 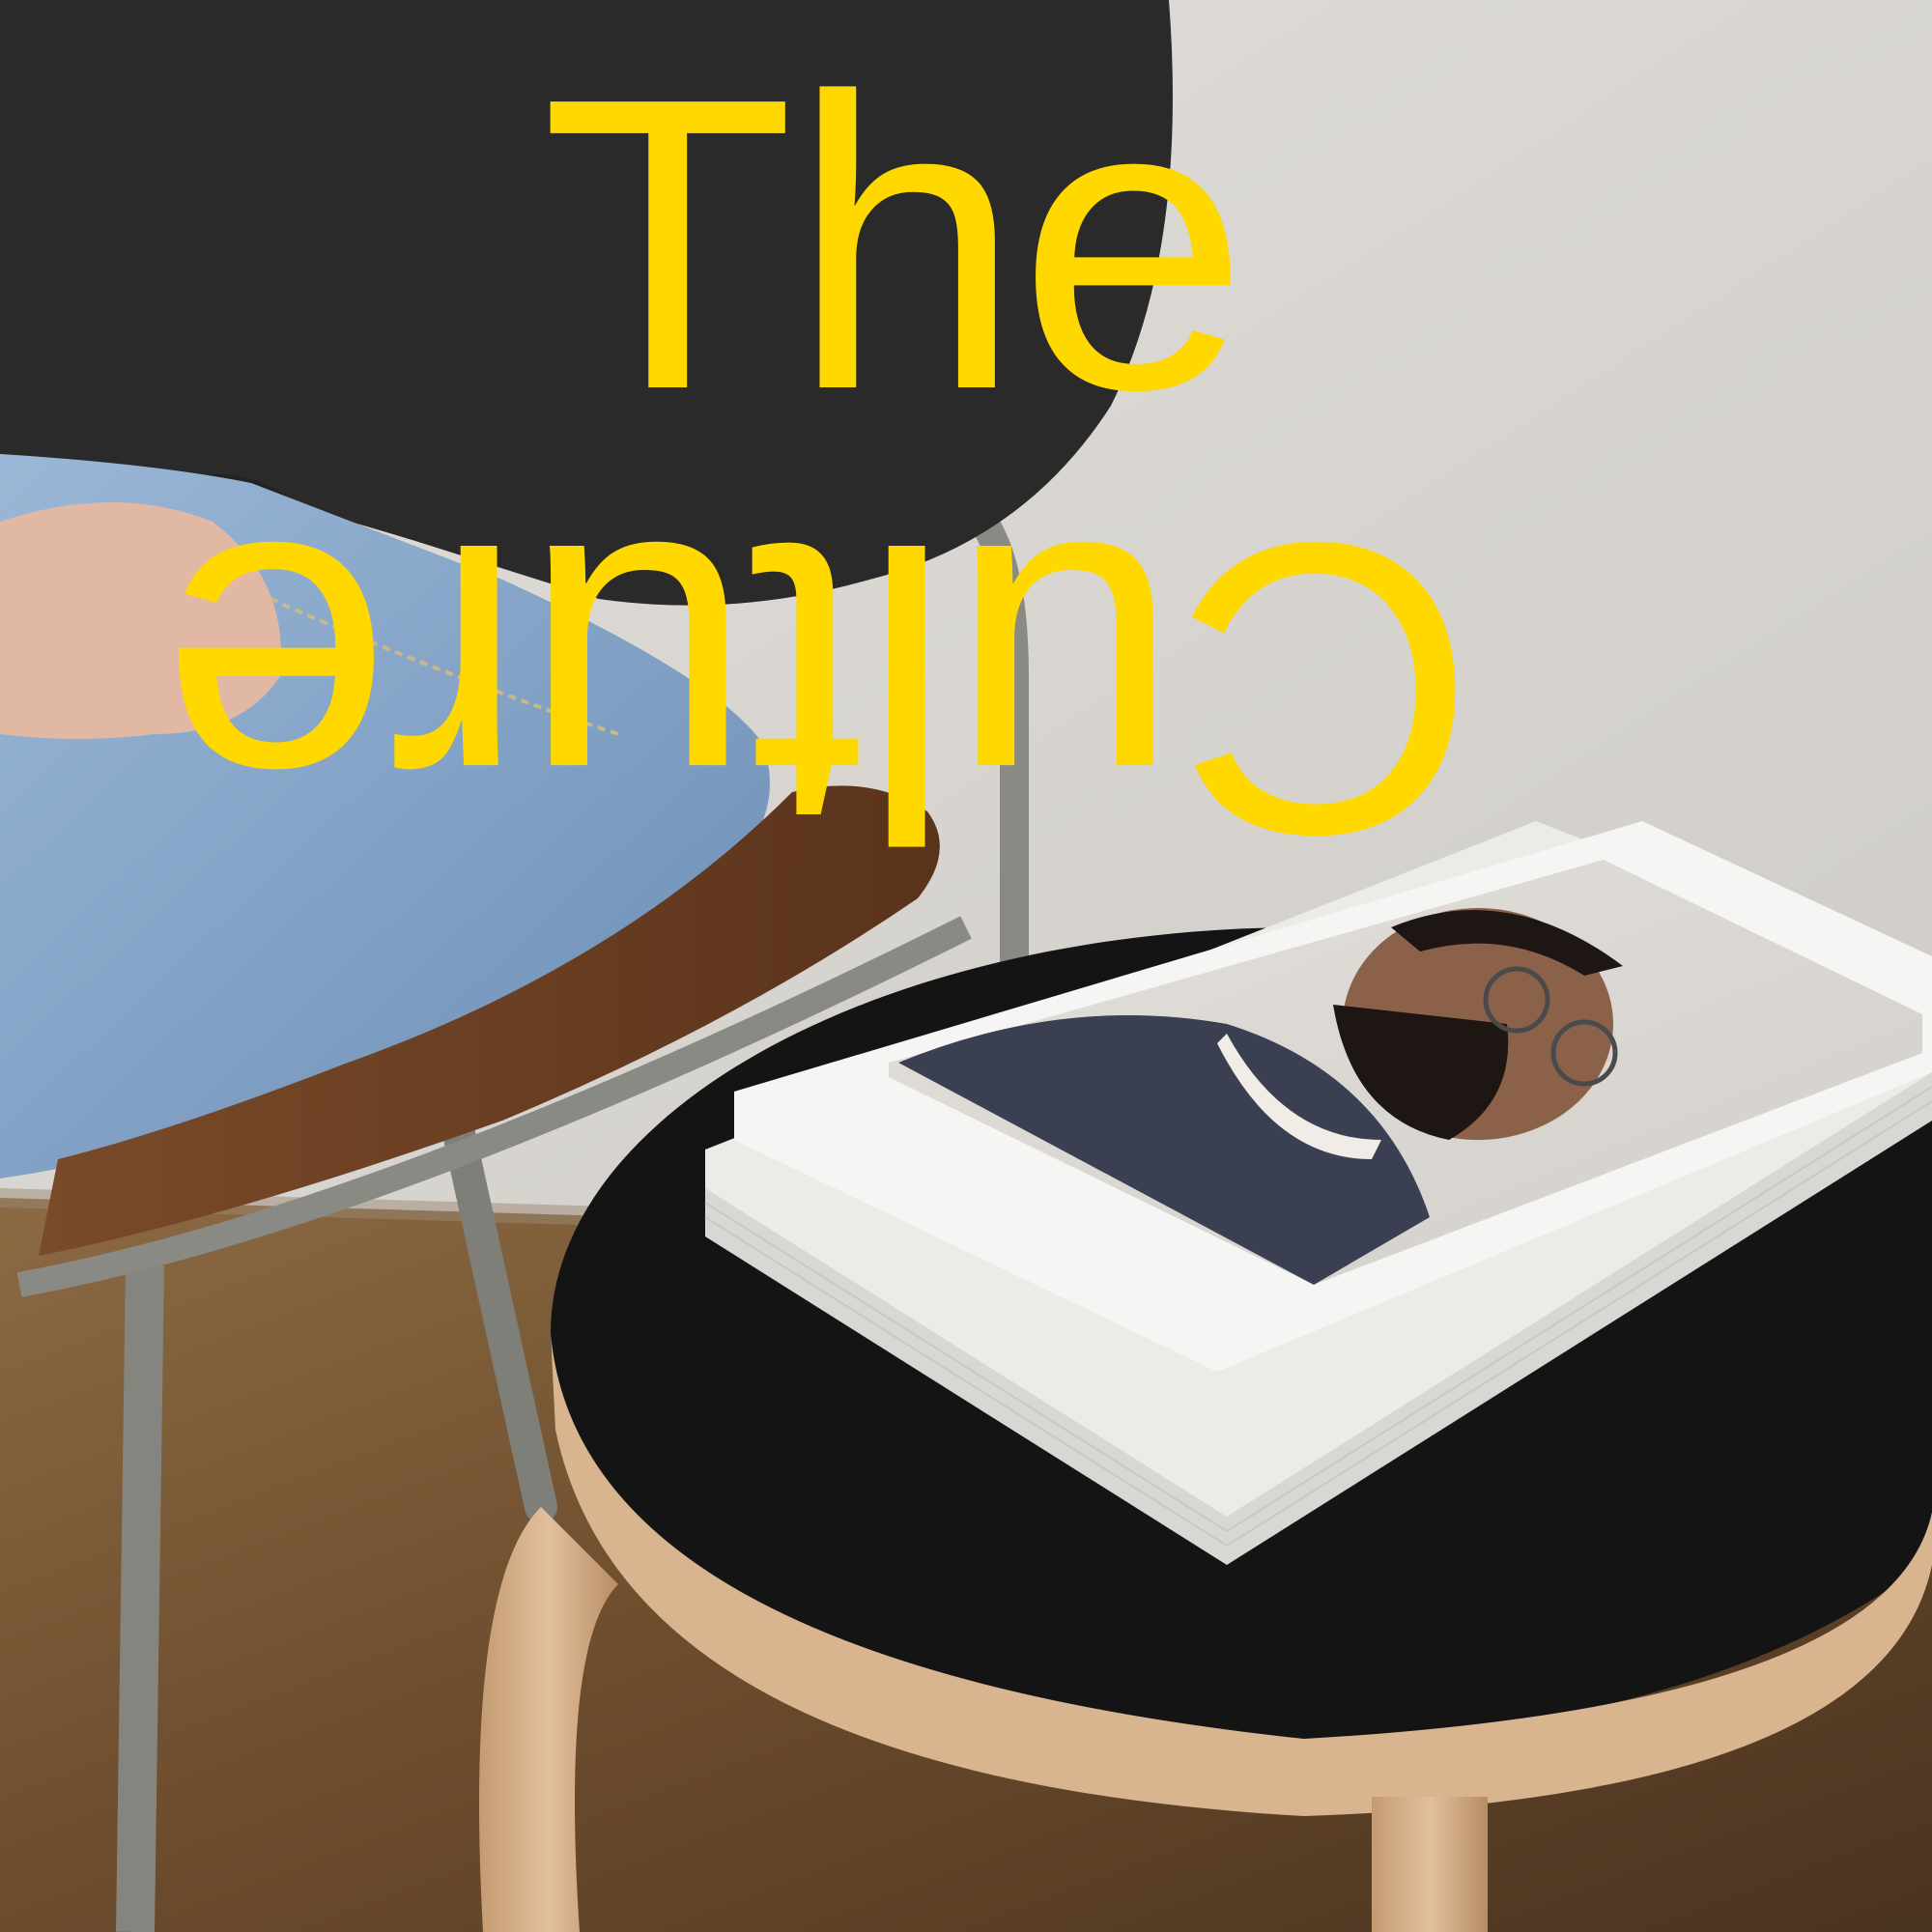 What do you see at coordinates (895, 244) in the screenshot?
I see `poster-title-the: The` at bounding box center [895, 244].